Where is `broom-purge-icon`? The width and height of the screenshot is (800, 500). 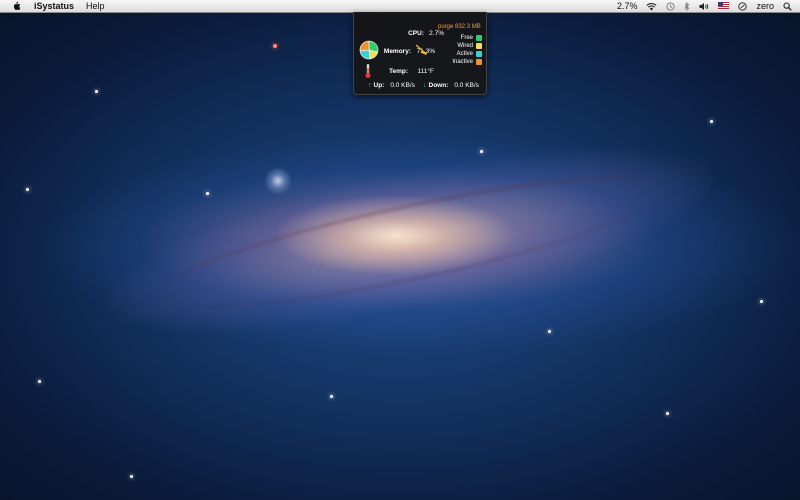
broom-purge-icon is located at coordinates (422, 51).